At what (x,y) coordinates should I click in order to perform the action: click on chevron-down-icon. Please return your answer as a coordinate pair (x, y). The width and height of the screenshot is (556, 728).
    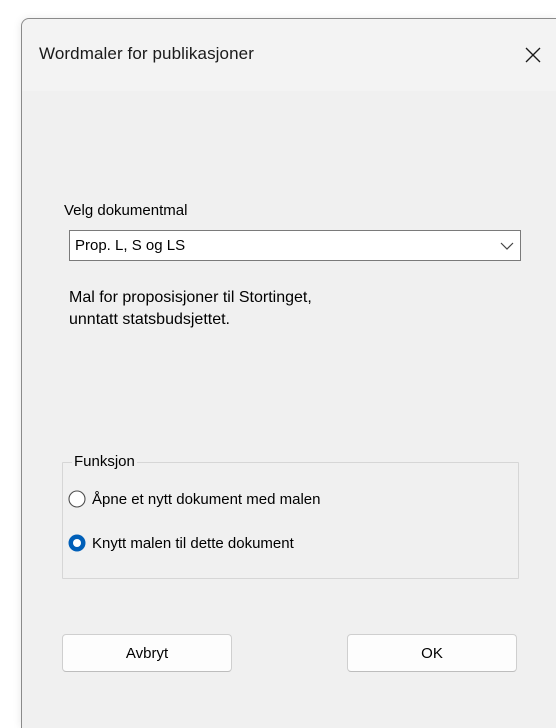
    Looking at the image, I should click on (507, 246).